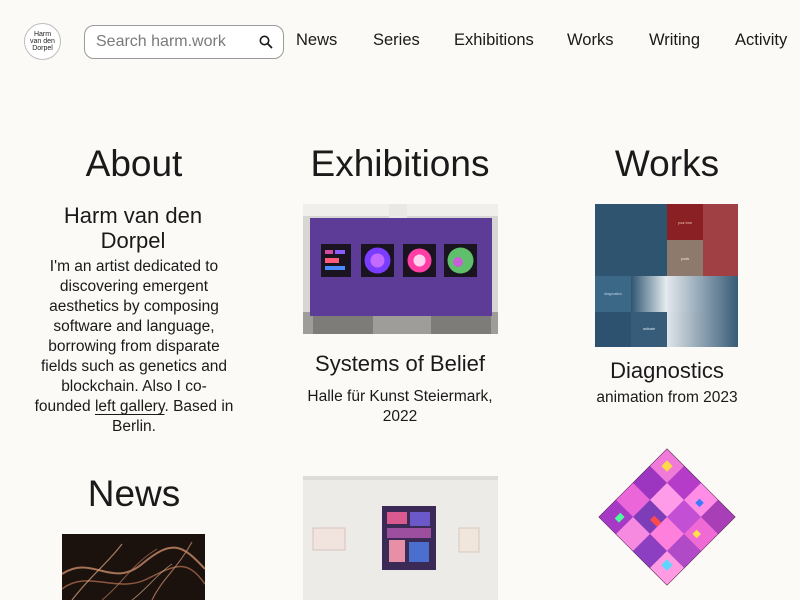 The height and width of the screenshot is (600, 800). Describe the element at coordinates (130, 406) in the screenshot. I see `left-gallery-link: left gallery` at that location.